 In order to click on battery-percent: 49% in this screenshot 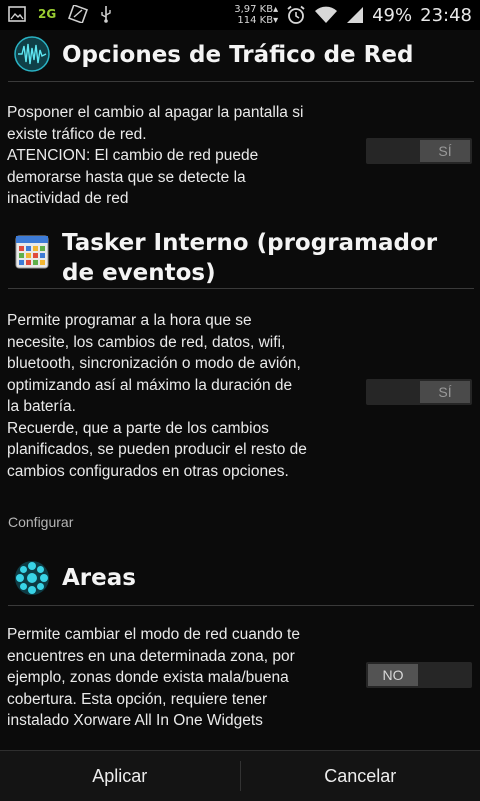, I will do `click(392, 15)`.